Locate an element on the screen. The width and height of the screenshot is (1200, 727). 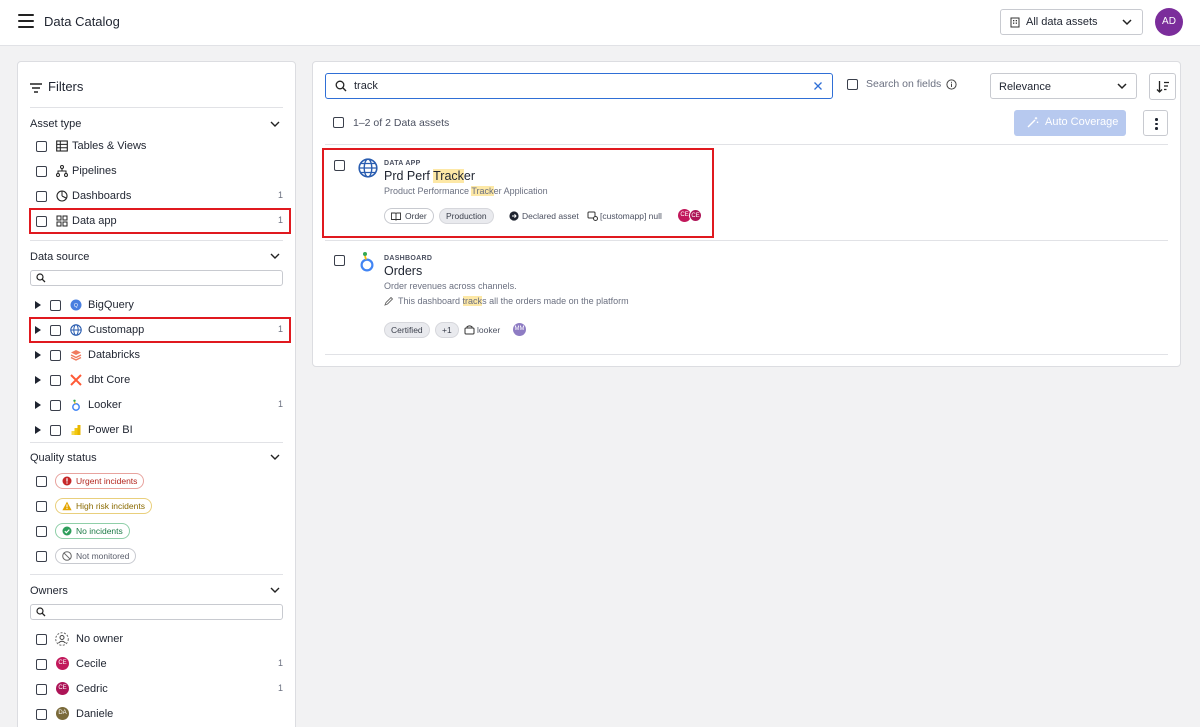
asset-type-dashboards: Dashboards 1 is located at coordinates (156, 196).